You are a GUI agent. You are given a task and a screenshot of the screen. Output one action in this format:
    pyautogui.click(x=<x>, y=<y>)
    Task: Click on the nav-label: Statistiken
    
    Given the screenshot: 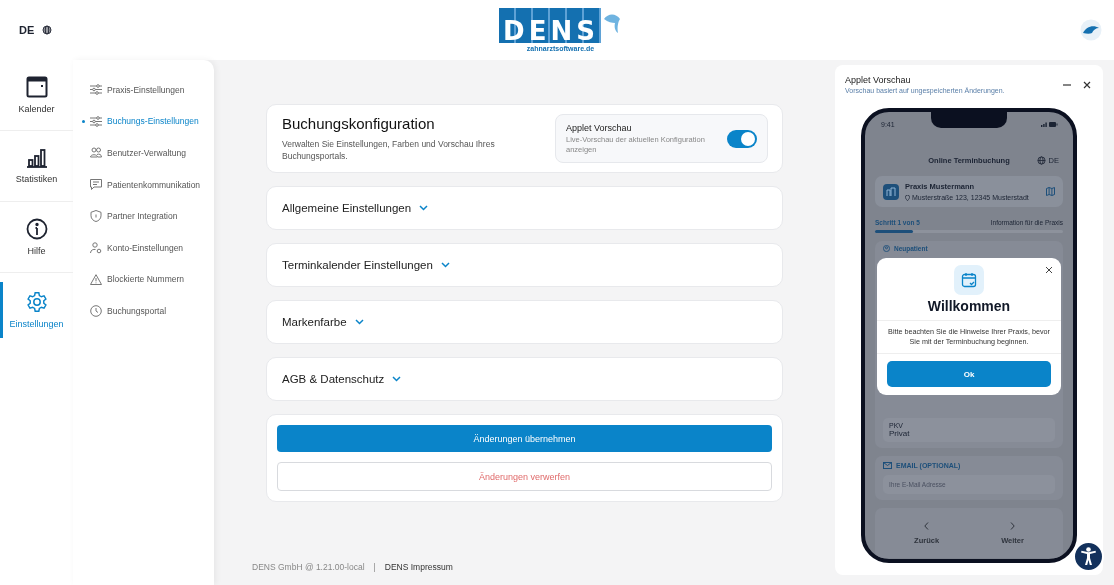 What is the action you would take?
    pyautogui.click(x=36, y=179)
    